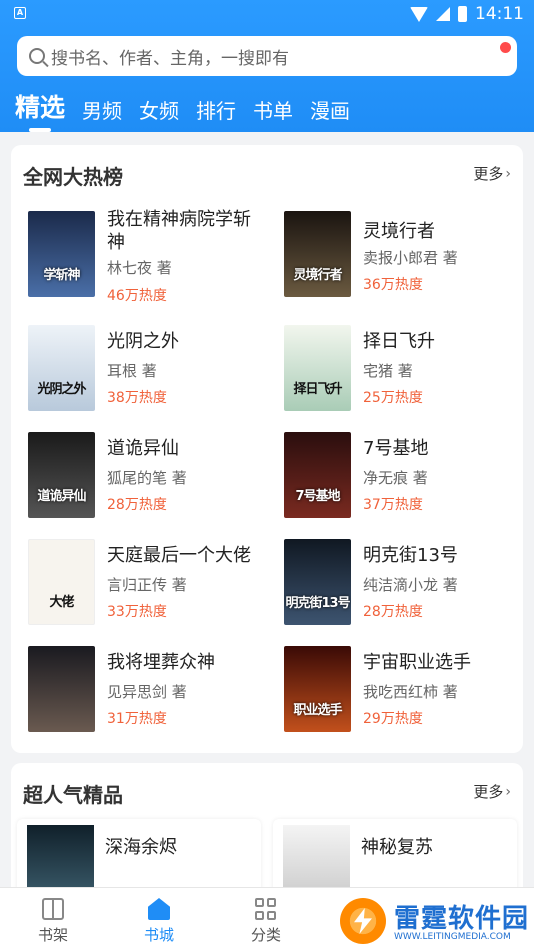 This screenshot has height=950, width=534. I want to click on book-item: 我将埋葬众神 见异思剑 著 31万热度, so click(148, 689).